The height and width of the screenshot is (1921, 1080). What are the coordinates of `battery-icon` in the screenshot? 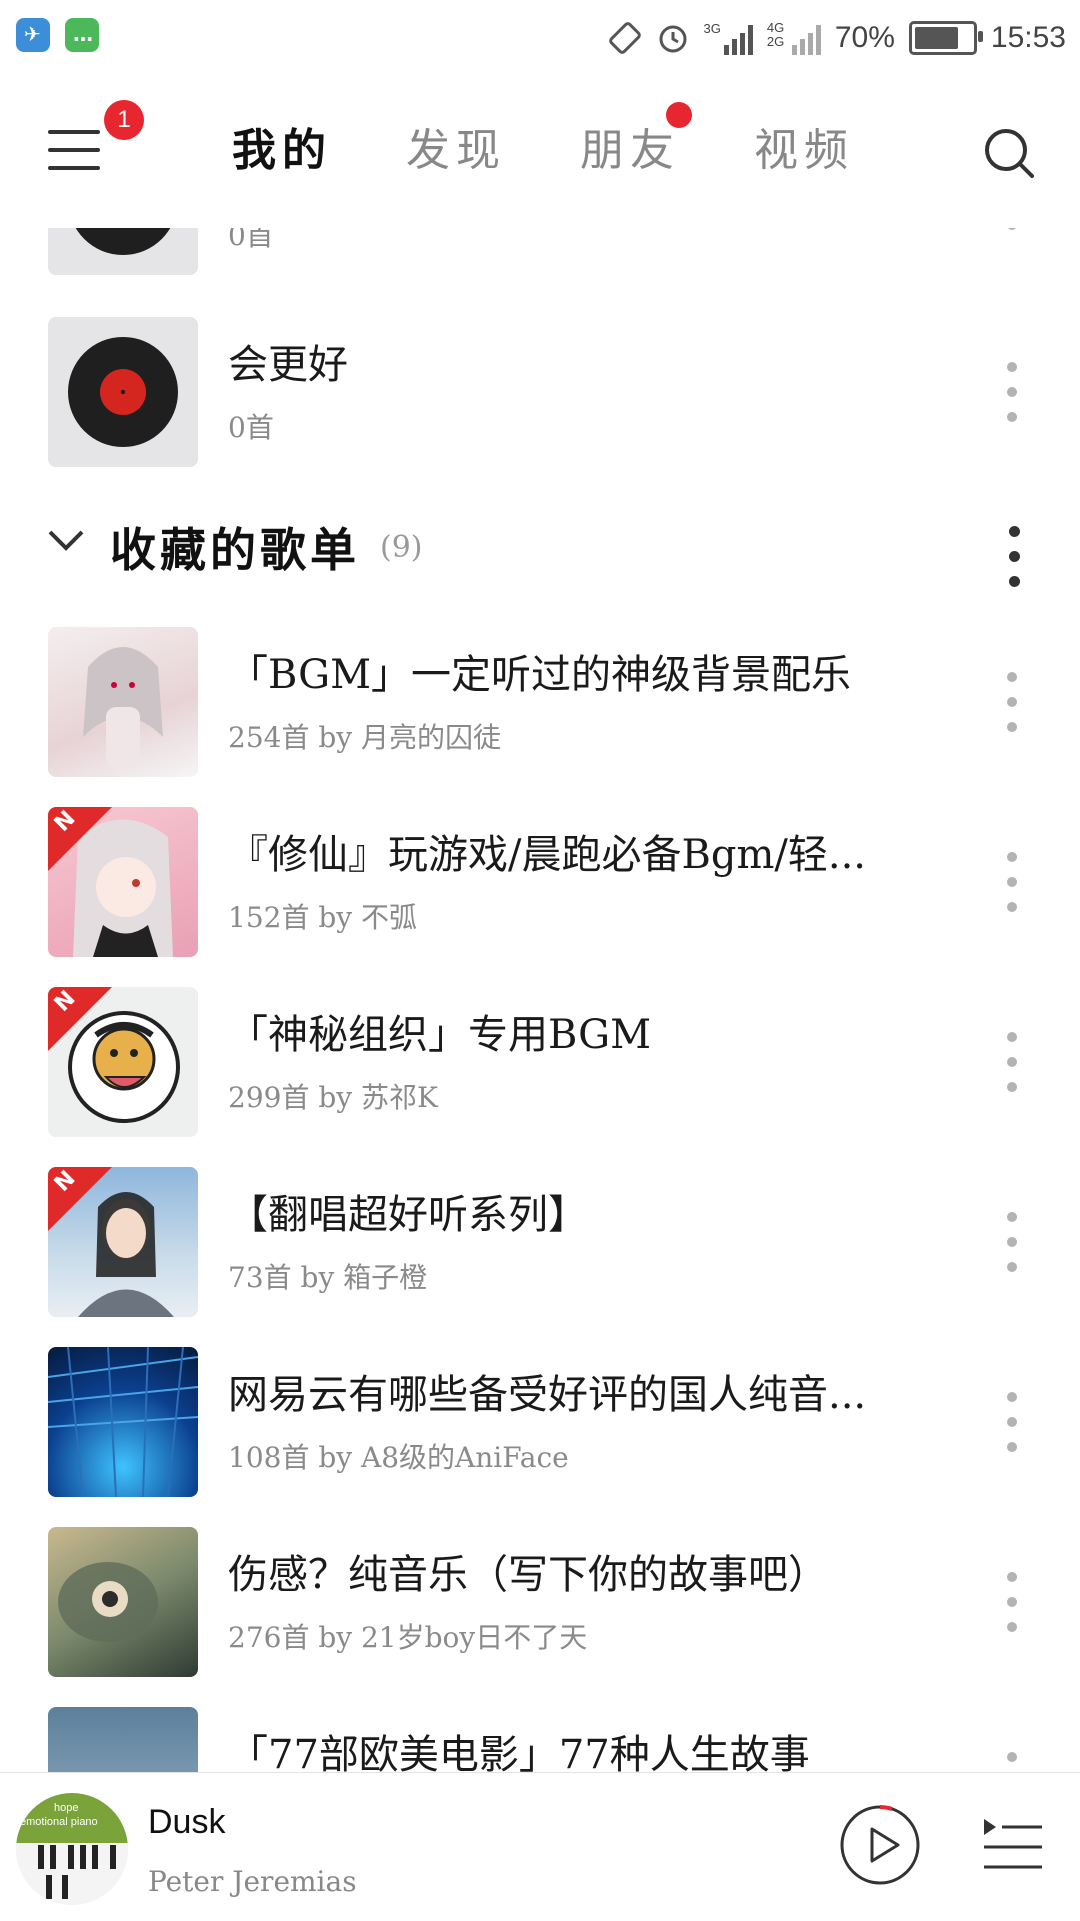 It's located at (945, 38).